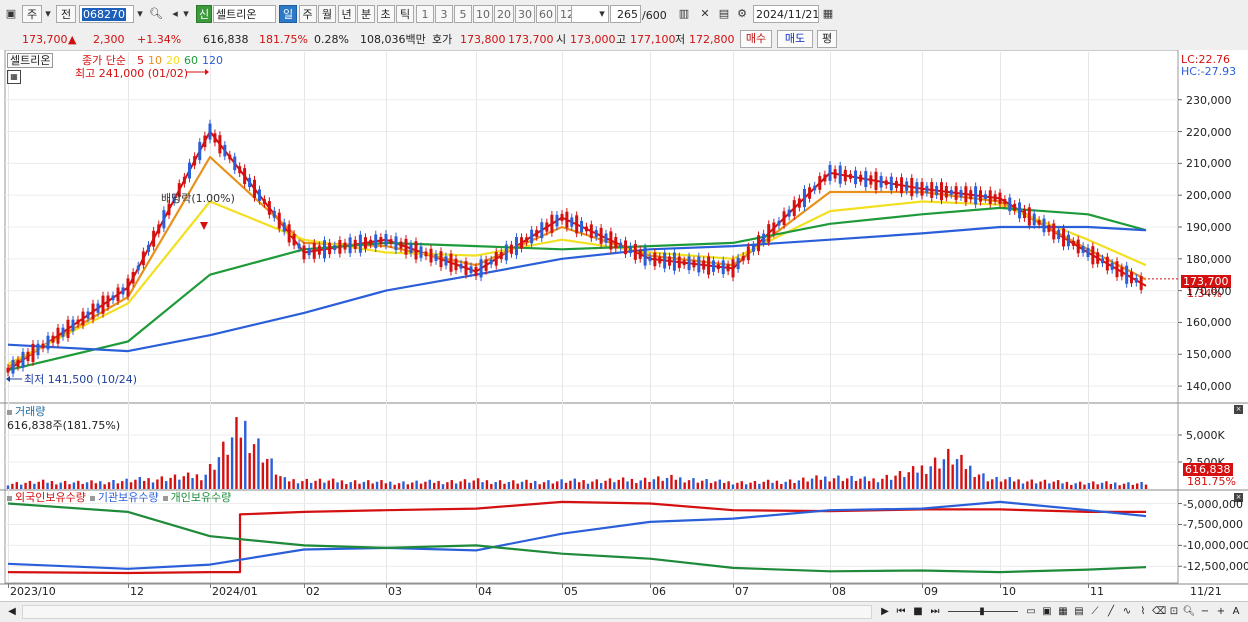 Image resolution: width=1248 pixels, height=622 pixels. Describe the element at coordinates (288, 14) in the screenshot. I see `period-tab: 일` at that location.